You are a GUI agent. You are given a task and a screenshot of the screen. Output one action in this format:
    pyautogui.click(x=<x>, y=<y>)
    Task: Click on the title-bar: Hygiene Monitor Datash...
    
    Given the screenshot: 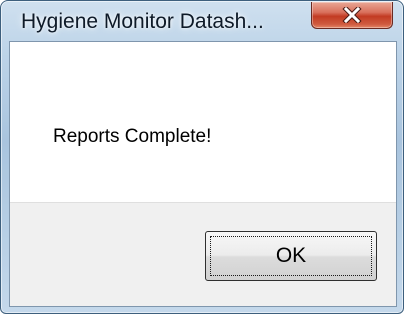 What is the action you would take?
    pyautogui.click(x=202, y=21)
    